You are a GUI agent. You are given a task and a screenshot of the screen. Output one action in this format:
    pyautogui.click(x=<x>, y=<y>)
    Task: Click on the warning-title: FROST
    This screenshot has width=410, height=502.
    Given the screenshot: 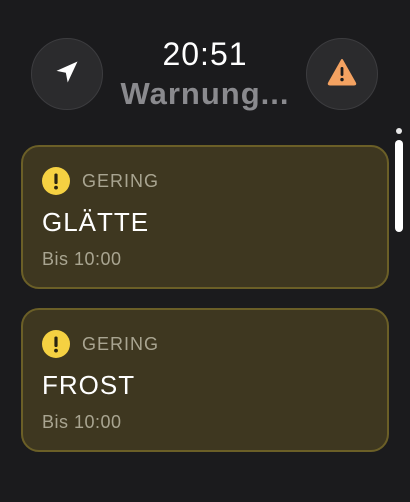 What is the action you would take?
    pyautogui.click(x=89, y=385)
    